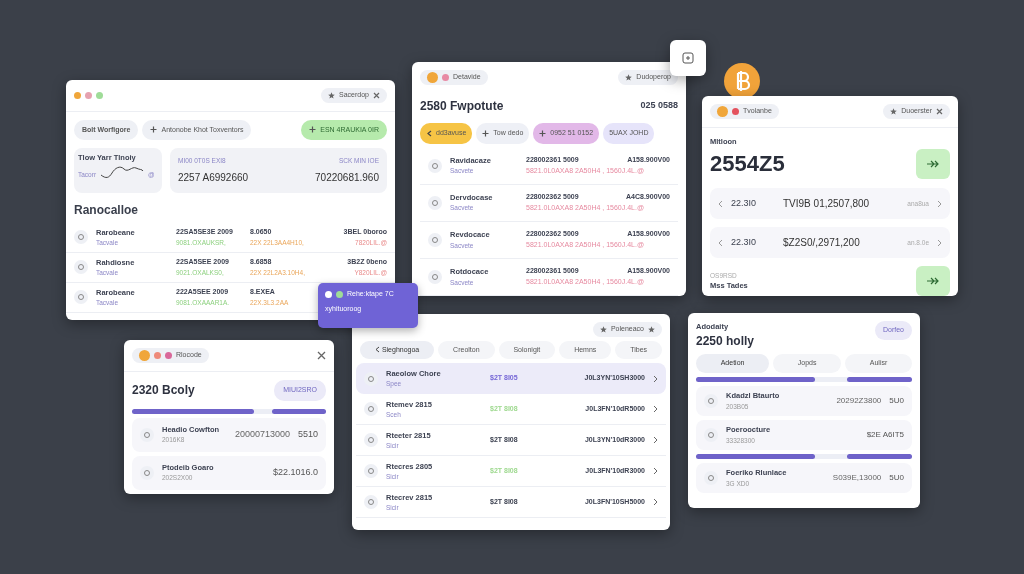  What do you see at coordinates (262, 434) in the screenshot?
I see `row-amount: 20000713000` at bounding box center [262, 434].